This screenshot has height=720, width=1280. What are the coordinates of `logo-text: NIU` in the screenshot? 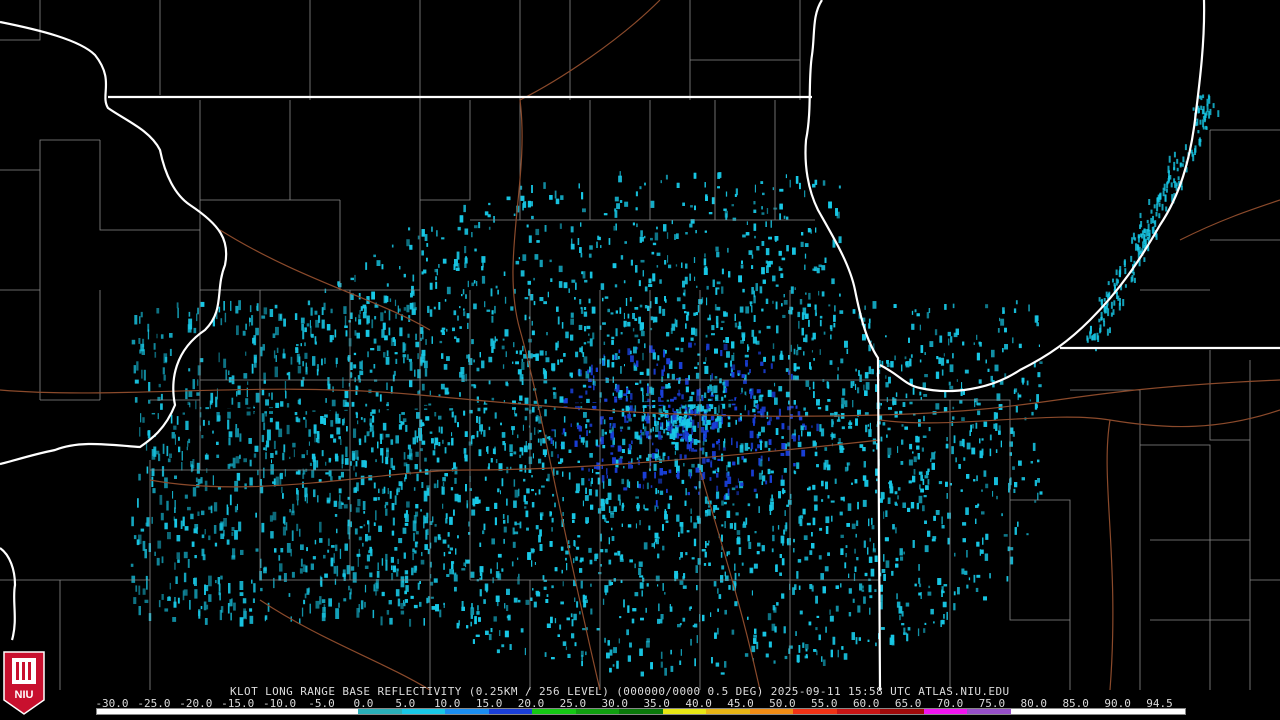 It's located at (24, 695).